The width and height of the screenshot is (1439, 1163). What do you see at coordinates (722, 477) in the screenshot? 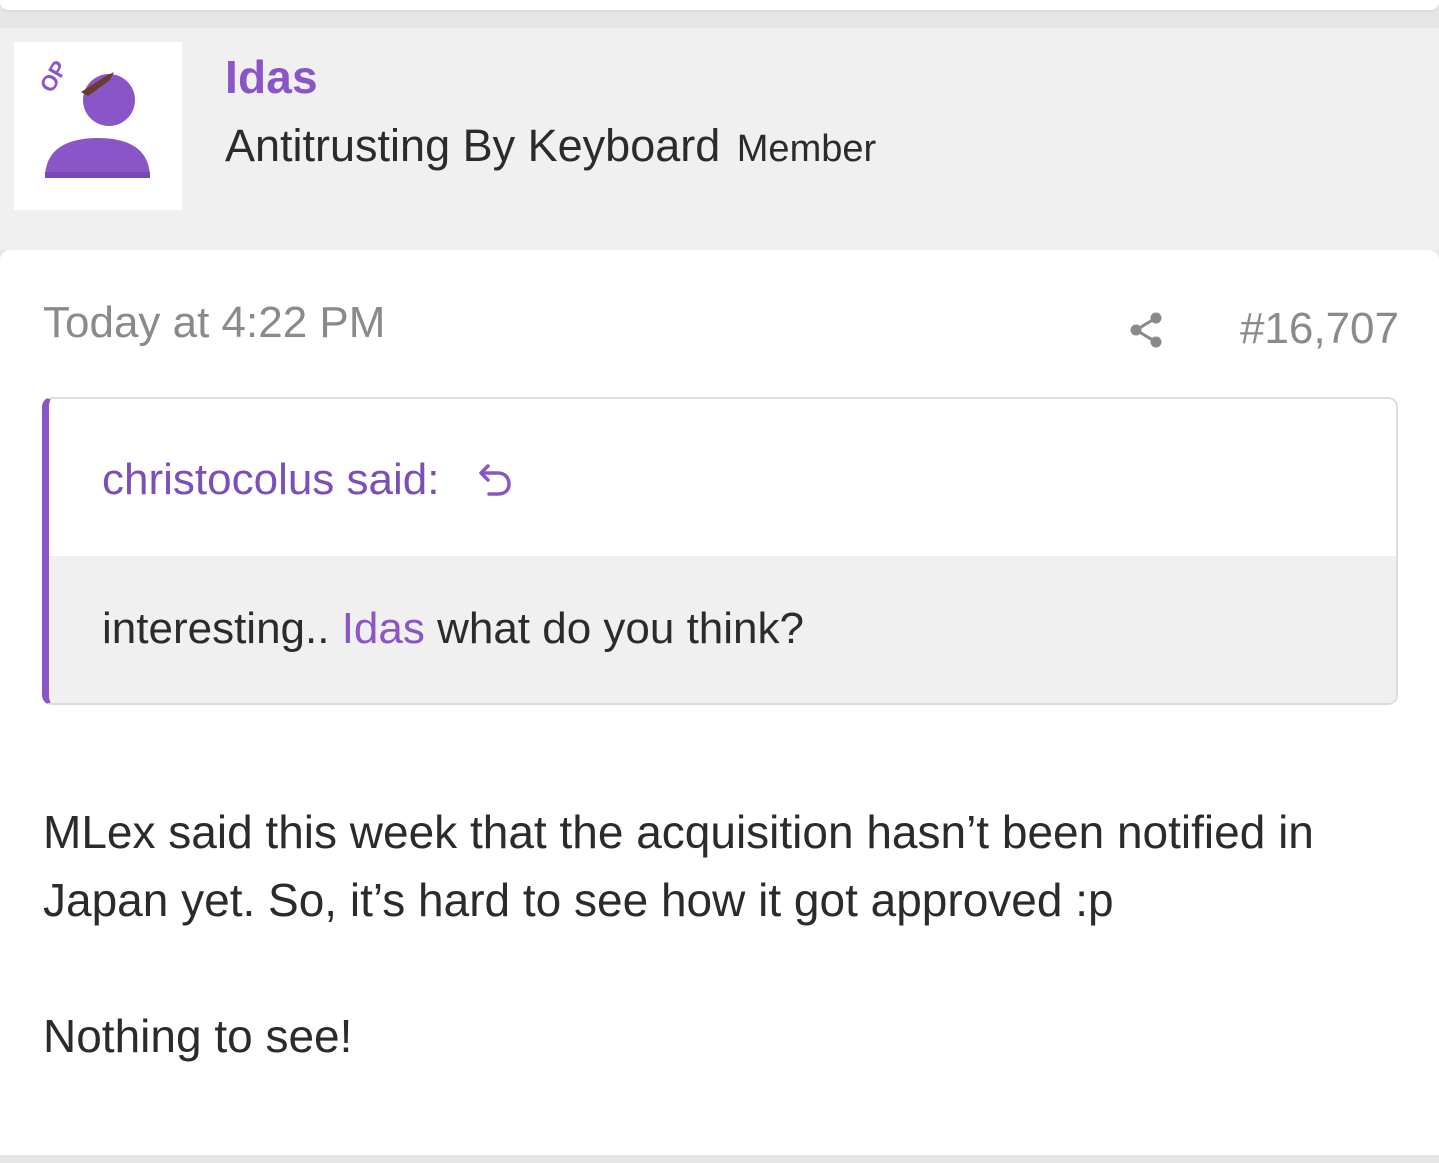
I see `quote-header: christocolus said:` at bounding box center [722, 477].